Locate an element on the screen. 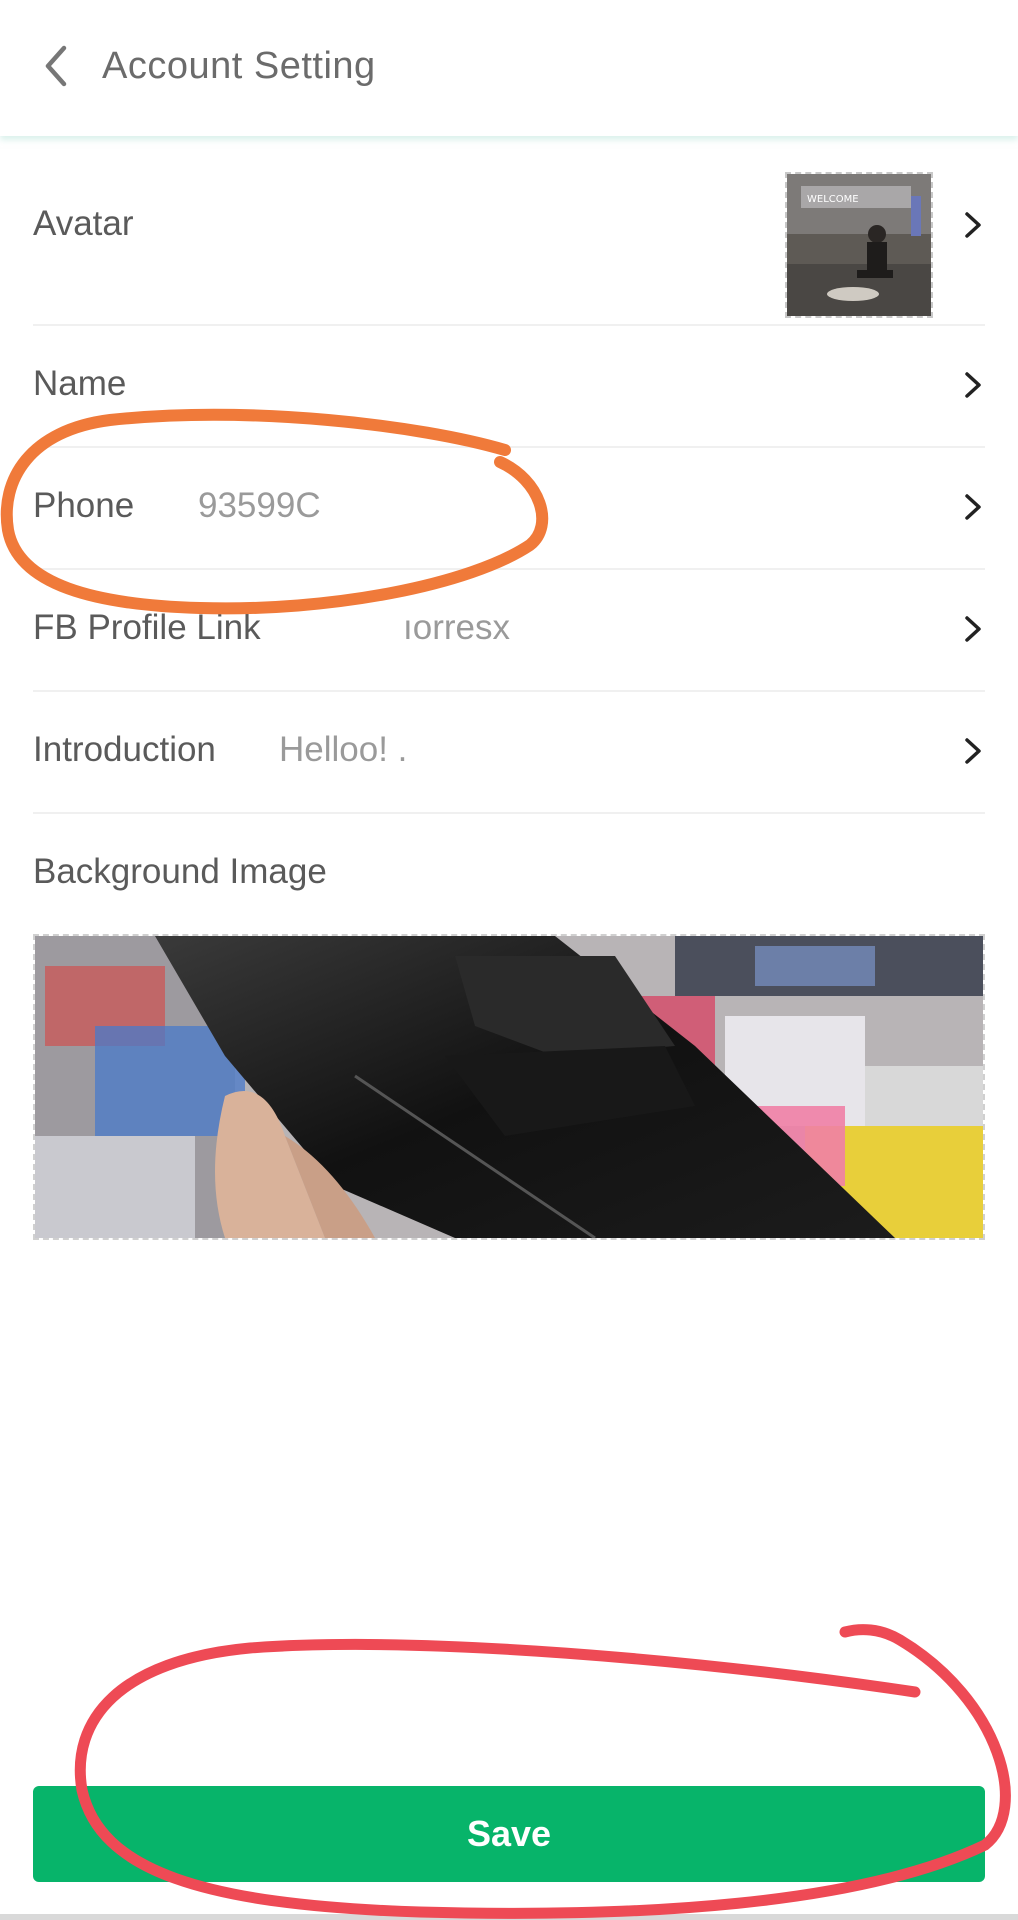 The width and height of the screenshot is (1018, 1920). avatar: WELCOME is located at coordinates (859, 245).